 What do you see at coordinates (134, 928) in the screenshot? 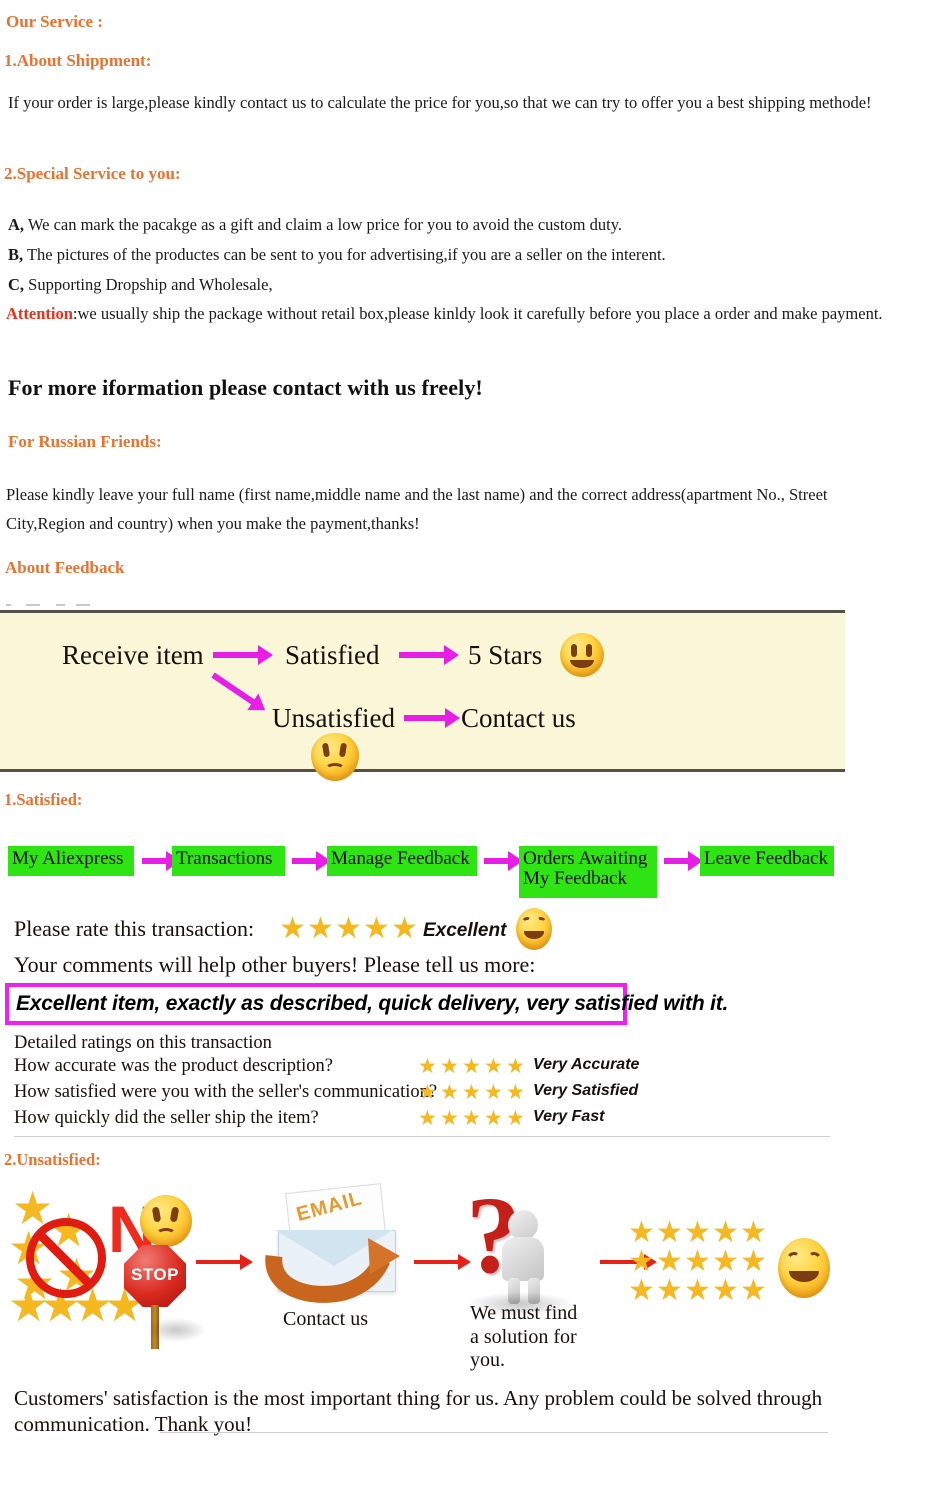
I see `rate-transaction-prompt: Please rate this transaction:` at bounding box center [134, 928].